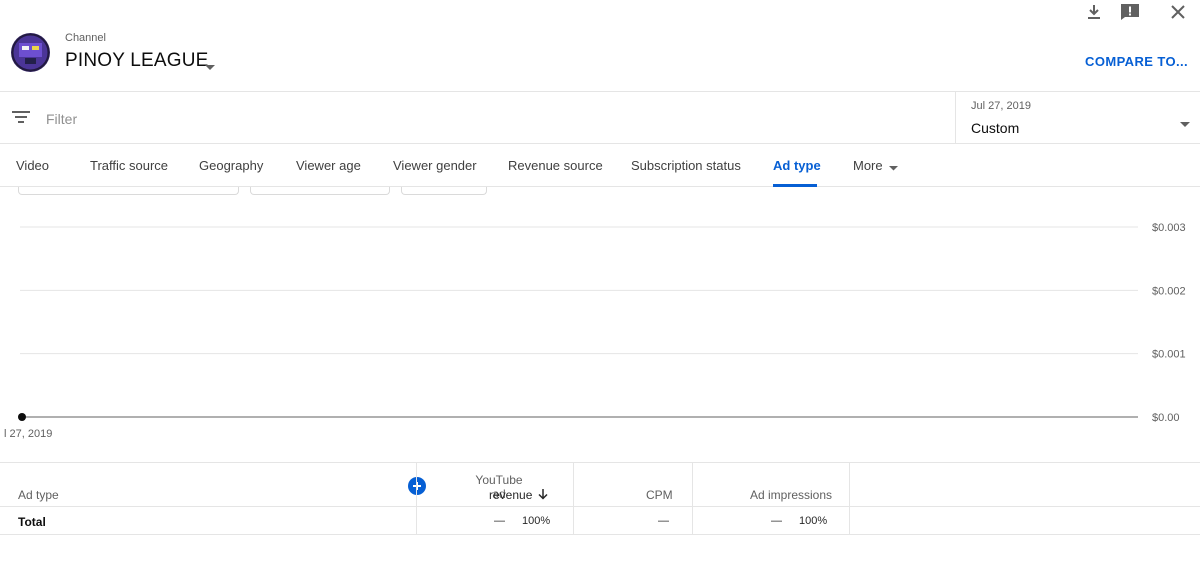 The width and height of the screenshot is (1200, 567). I want to click on tab-geography: Geography, so click(231, 165).